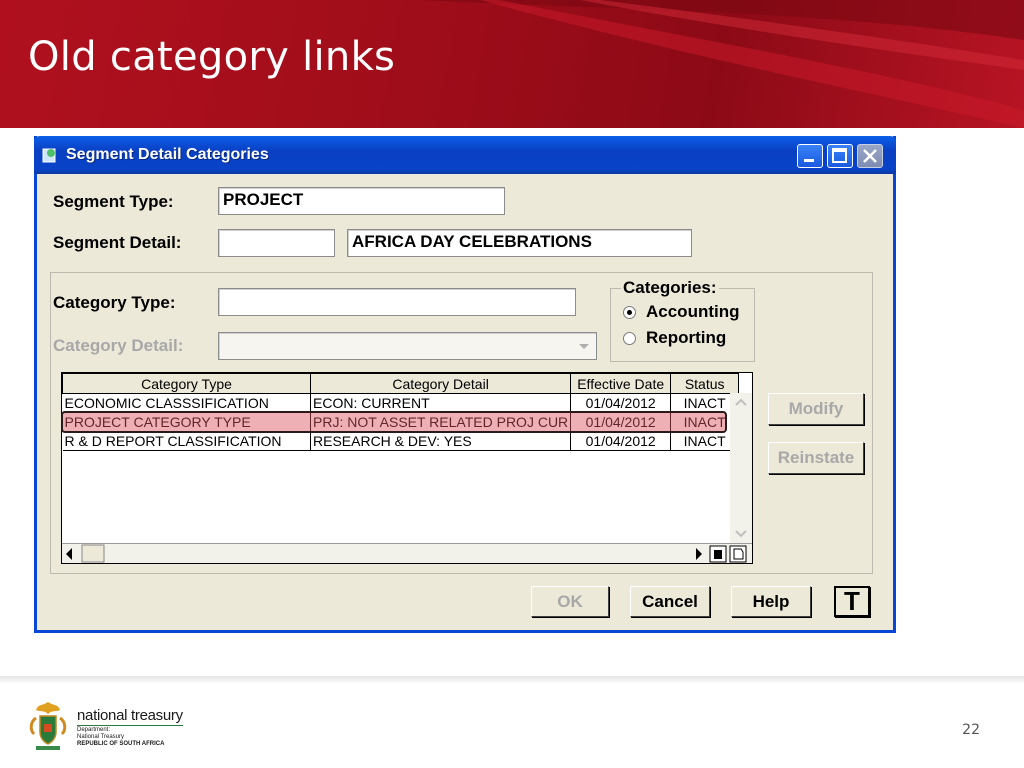 The image size is (1024, 768). I want to click on hscroll-controls-icon, so click(406, 553).